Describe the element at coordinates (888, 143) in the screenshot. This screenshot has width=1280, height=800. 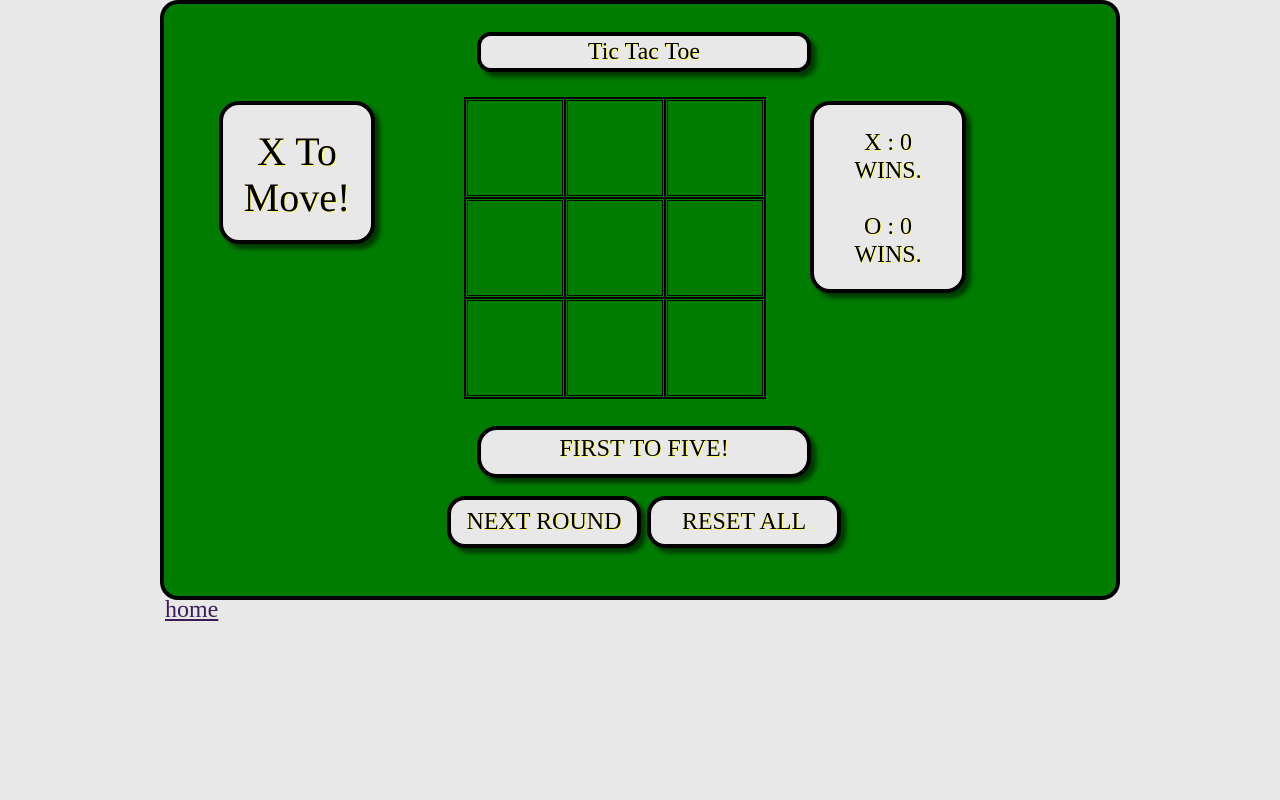
I see `x-score: X : 0` at that location.